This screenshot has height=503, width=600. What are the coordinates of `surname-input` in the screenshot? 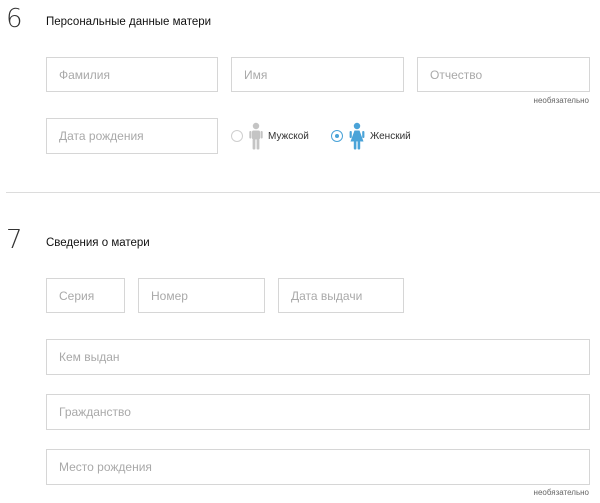 It's located at (132, 74).